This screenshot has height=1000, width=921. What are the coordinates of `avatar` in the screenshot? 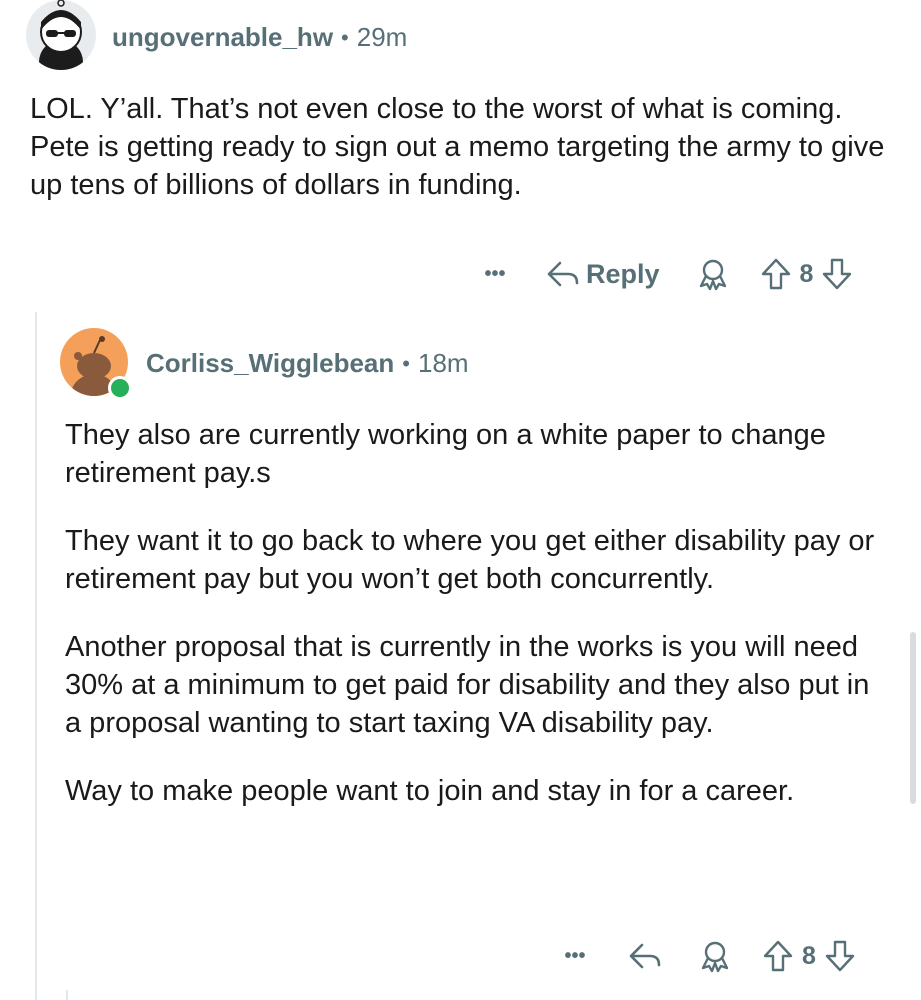 It's located at (61, 35).